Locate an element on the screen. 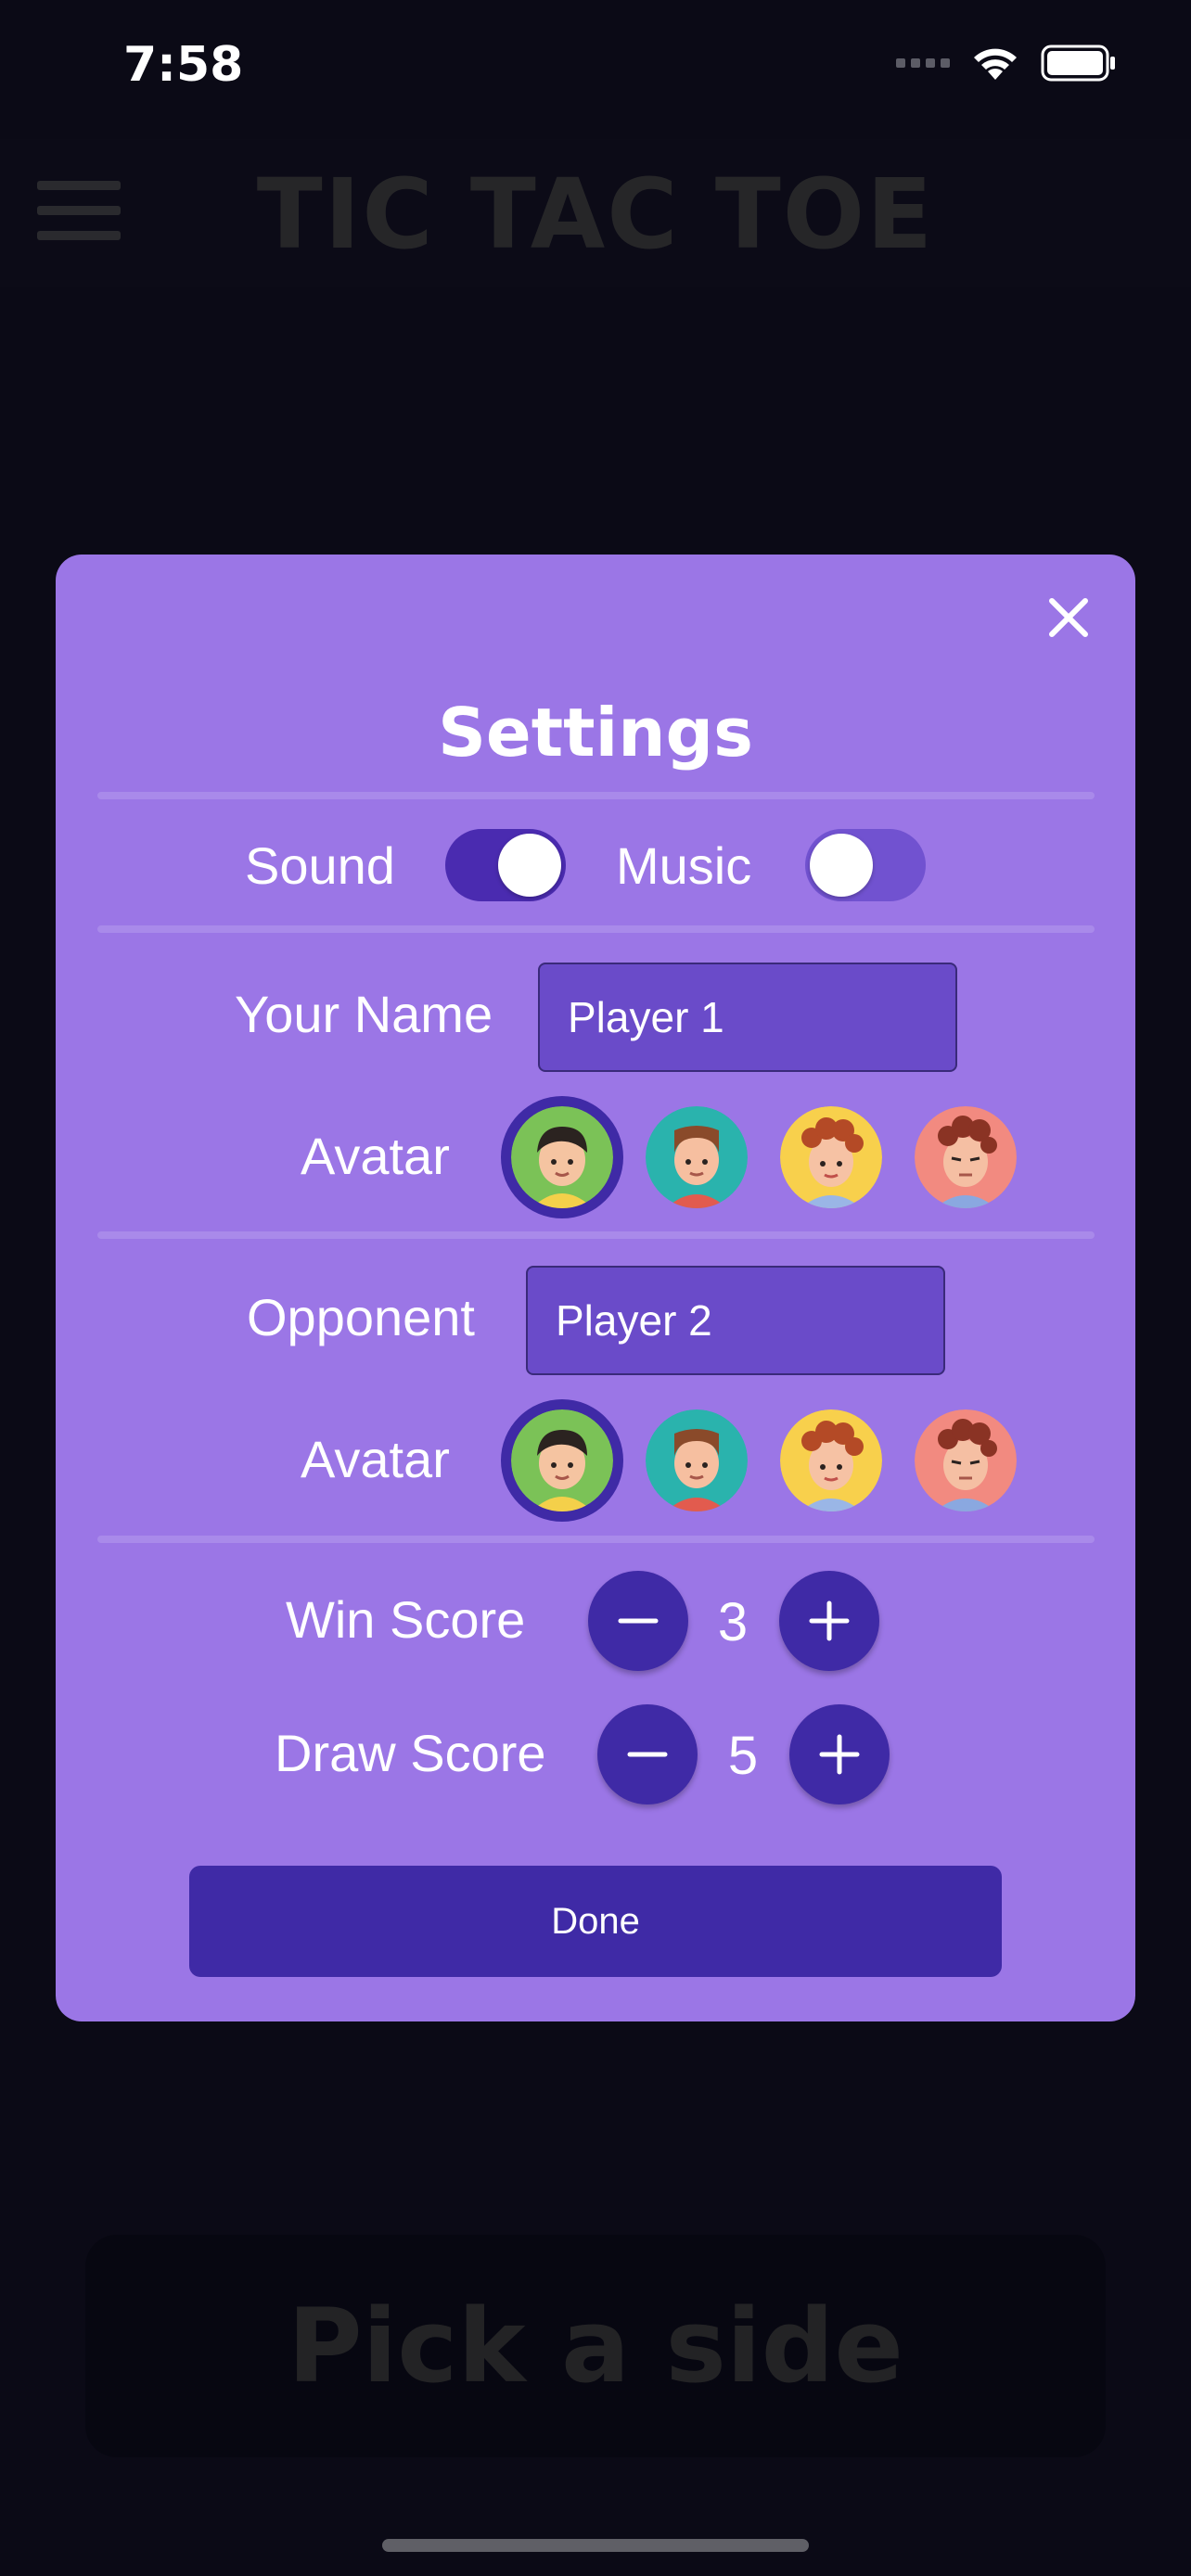 The image size is (1191, 2576). win-score-increment-button is located at coordinates (829, 1621).